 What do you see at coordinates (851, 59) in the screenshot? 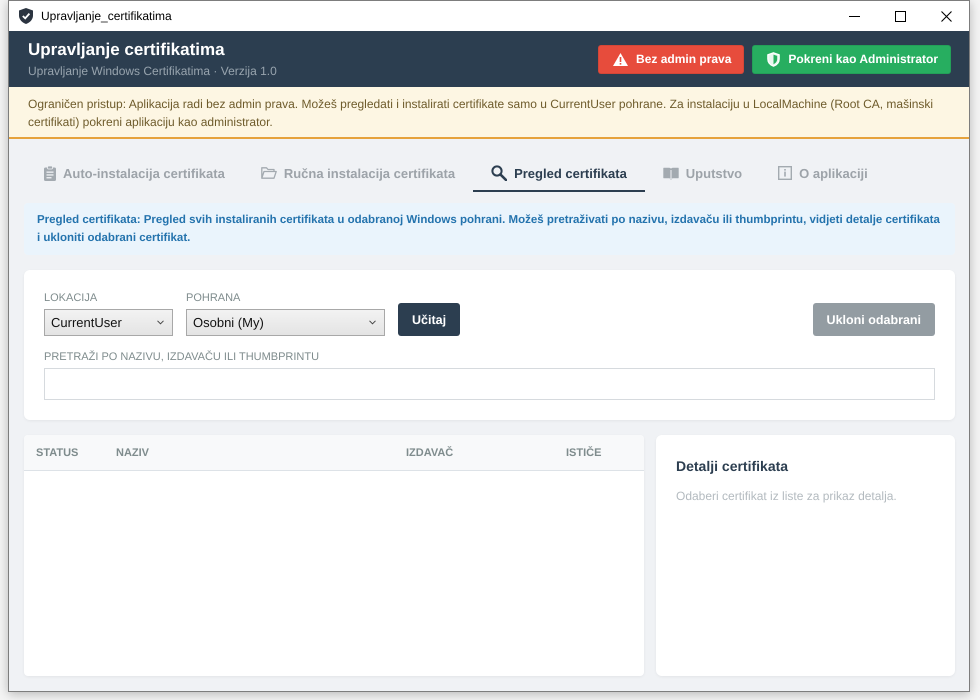
I see `run-as-admin-button: Pokreni kao Administrator` at bounding box center [851, 59].